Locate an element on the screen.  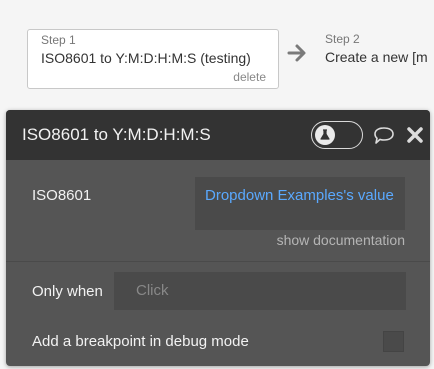
workflow-step-2: Step 2 Create a new [m is located at coordinates (379, 59).